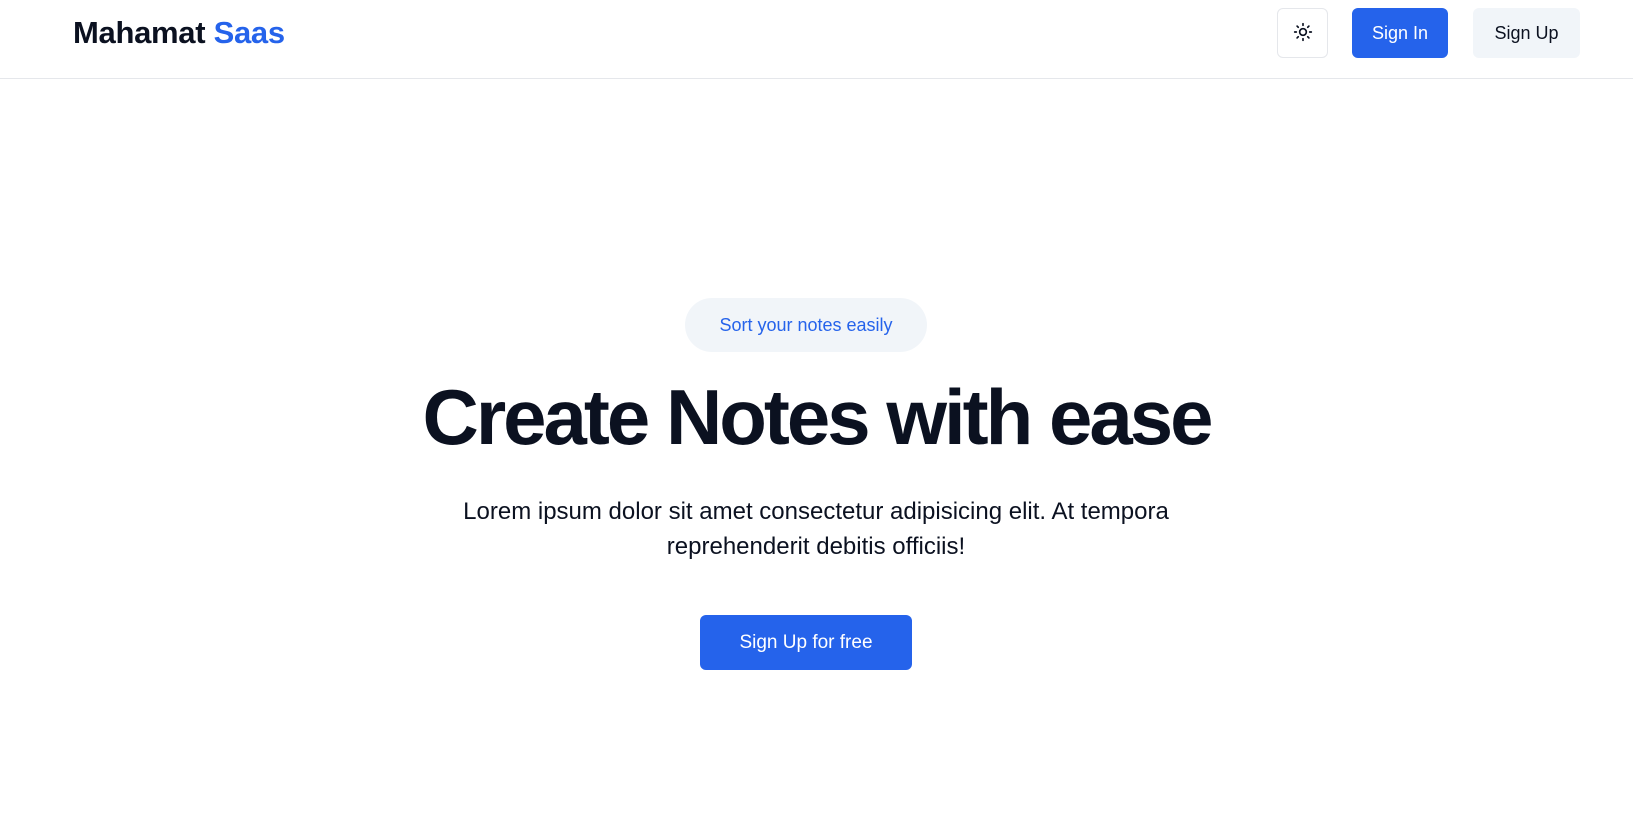  Describe the element at coordinates (806, 642) in the screenshot. I see `sign-up-free-button: Sign Up for free` at that location.